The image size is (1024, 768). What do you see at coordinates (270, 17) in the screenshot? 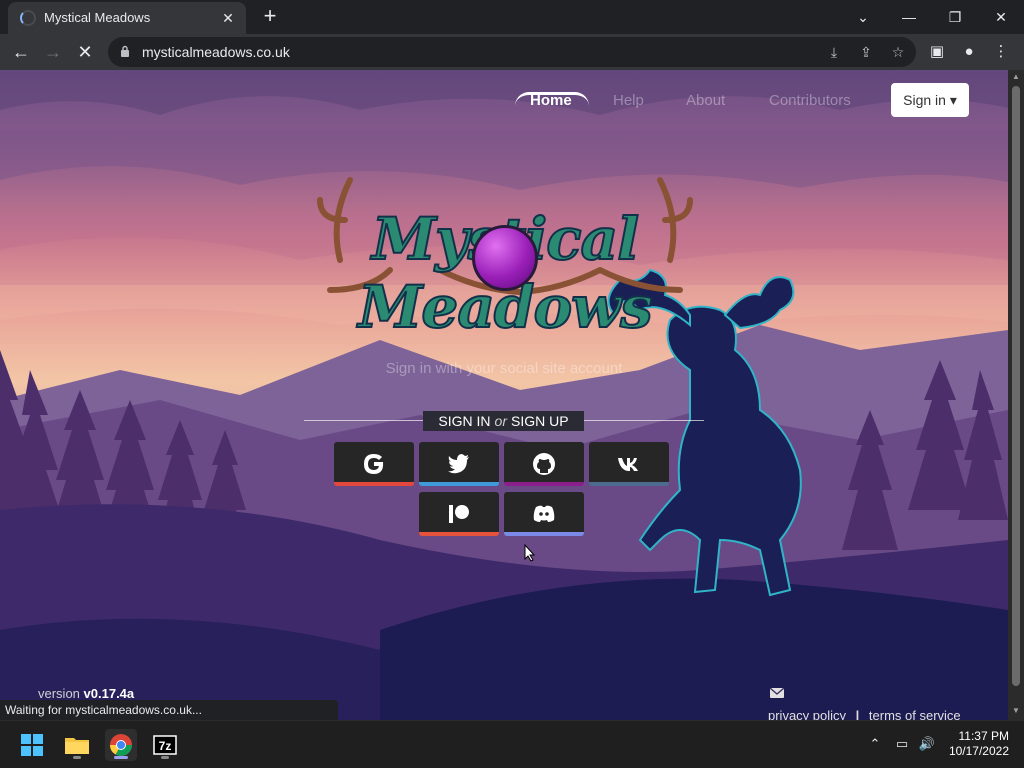
I see `new-tab-button: +` at bounding box center [270, 17].